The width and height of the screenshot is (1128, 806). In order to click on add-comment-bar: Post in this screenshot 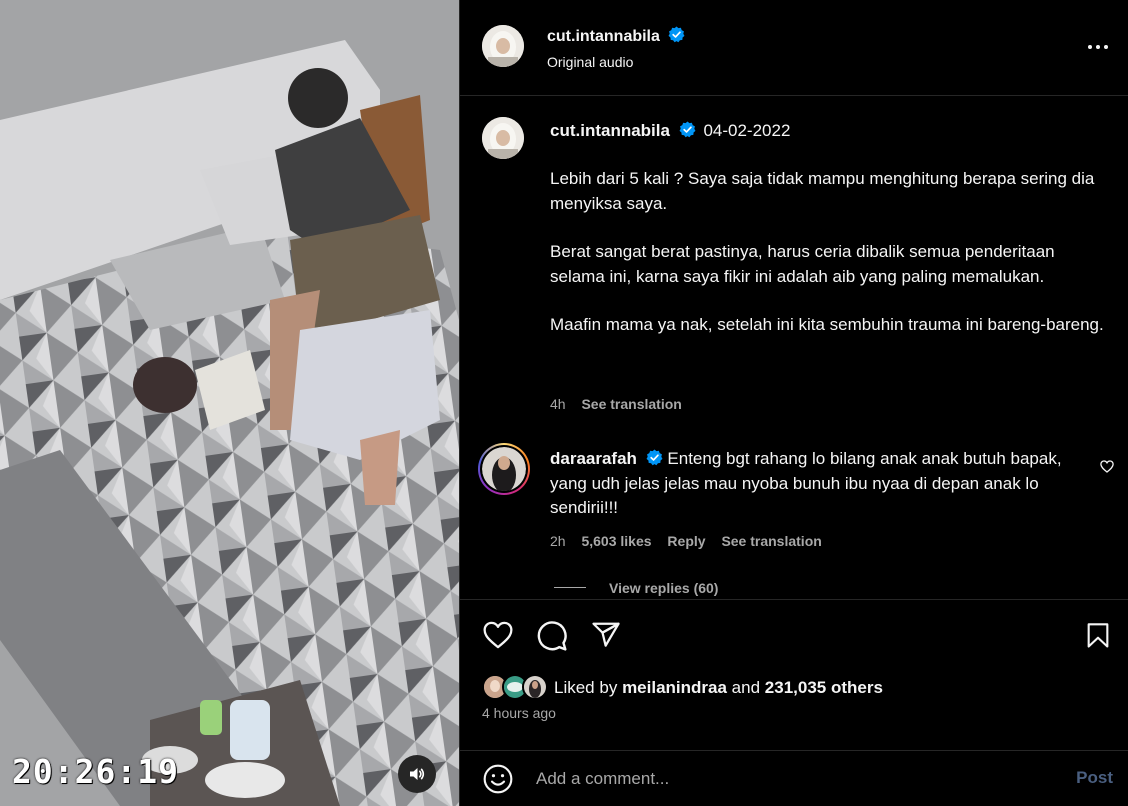, I will do `click(794, 779)`.